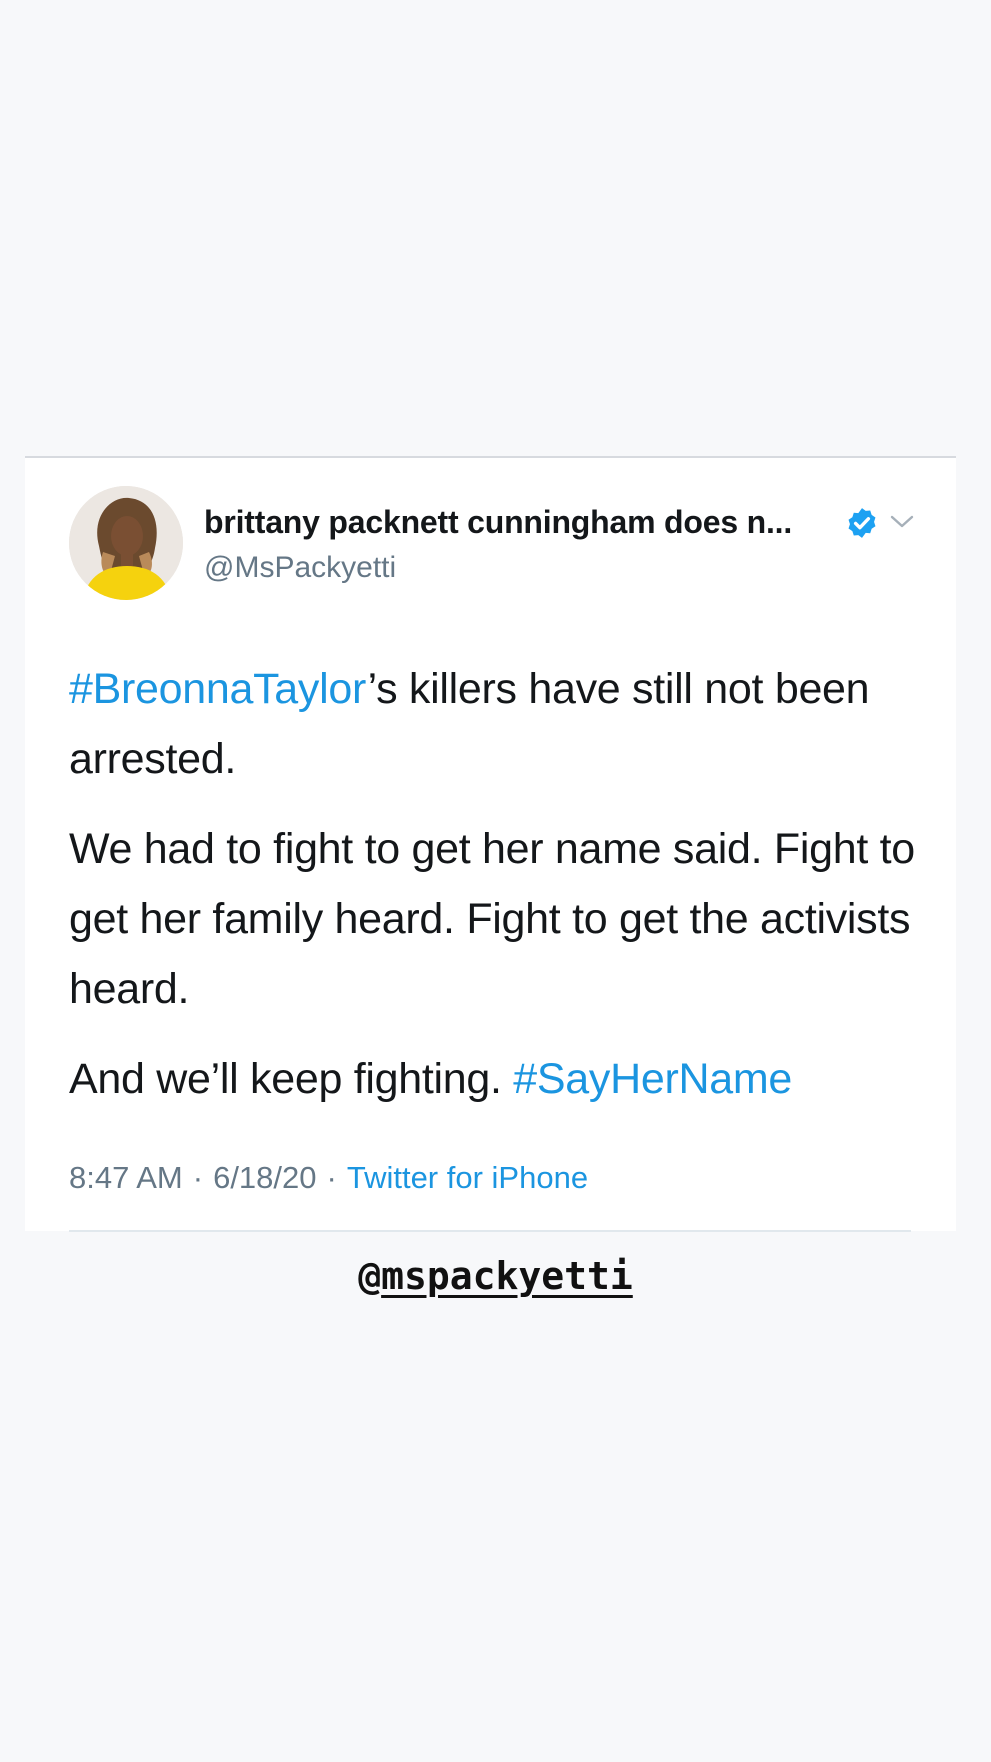 The image size is (991, 1762). I want to click on mention-at-sign: @, so click(370, 1276).